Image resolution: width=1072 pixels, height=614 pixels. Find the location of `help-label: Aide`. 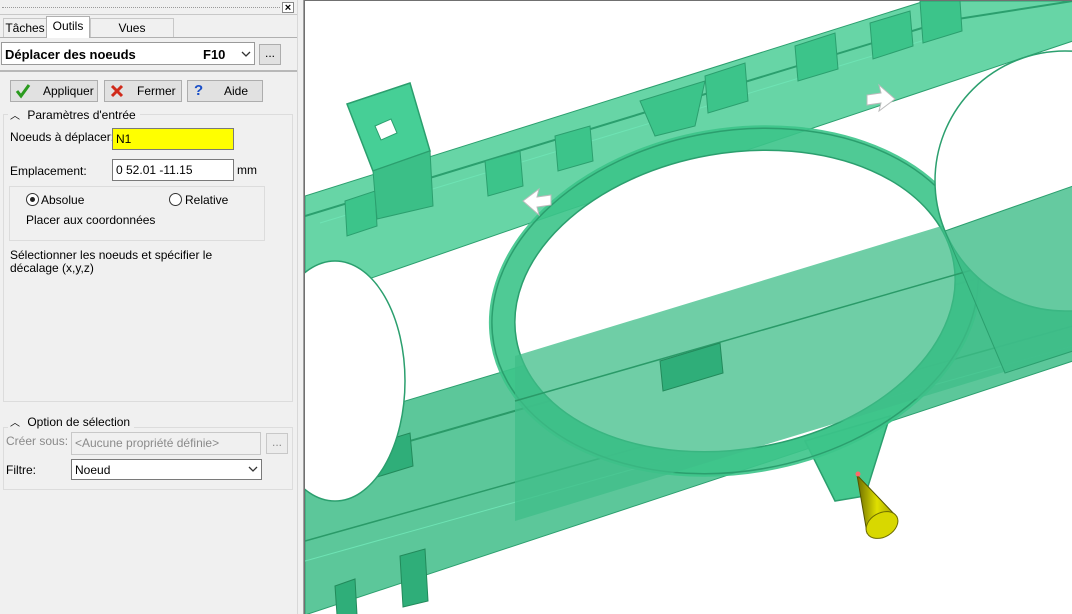

help-label: Aide is located at coordinates (236, 91).